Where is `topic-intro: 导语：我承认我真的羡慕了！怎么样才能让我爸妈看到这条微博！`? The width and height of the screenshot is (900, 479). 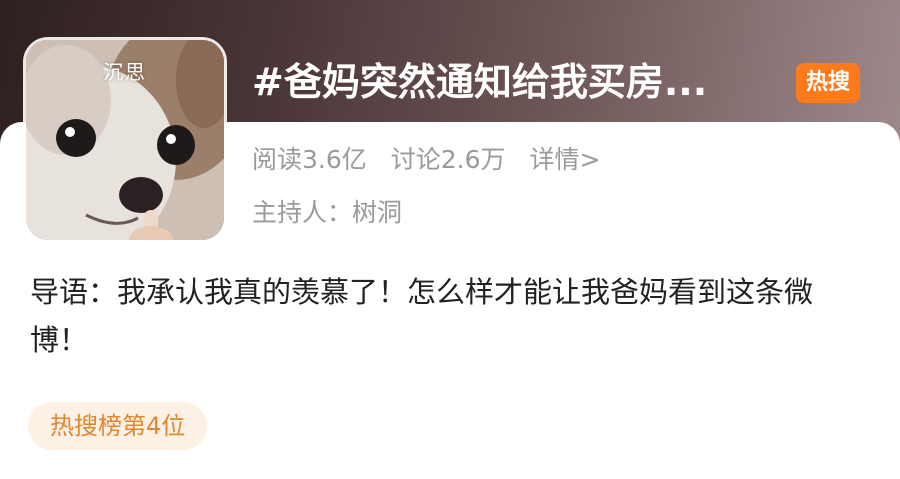
topic-intro: 导语：我承认我真的羡慕了！怎么样才能让我爸妈看到这条微博！ is located at coordinates (422, 316).